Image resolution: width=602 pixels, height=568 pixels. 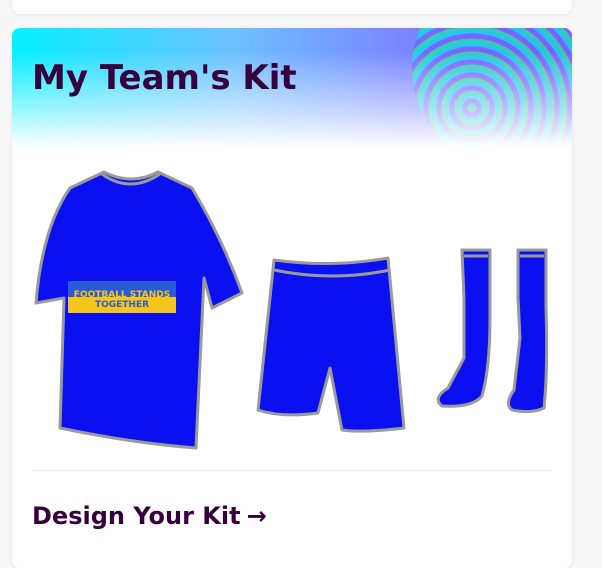 I want to click on shirt-badge: FOOTBALL STANDS TOGETHER, so click(x=122, y=297).